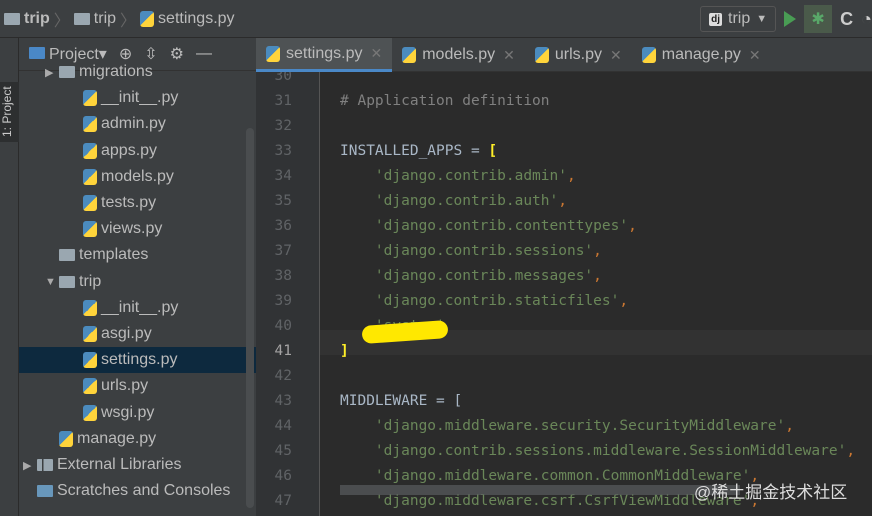  I want to click on tree-item: templates, so click(137, 255).